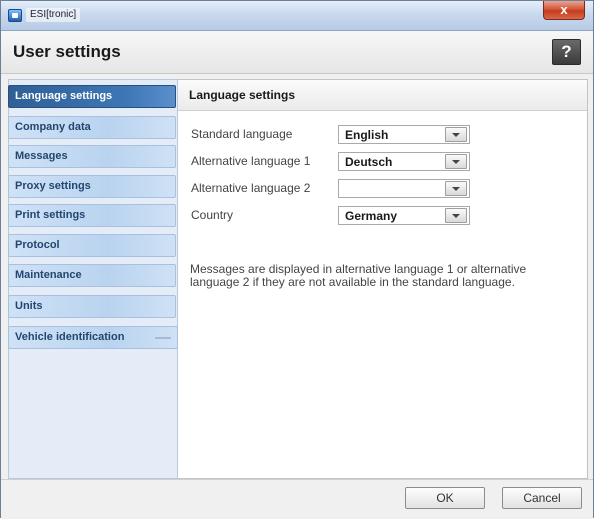 The width and height of the screenshot is (594, 519). Describe the element at coordinates (367, 135) in the screenshot. I see `standard-language-value: English` at that location.